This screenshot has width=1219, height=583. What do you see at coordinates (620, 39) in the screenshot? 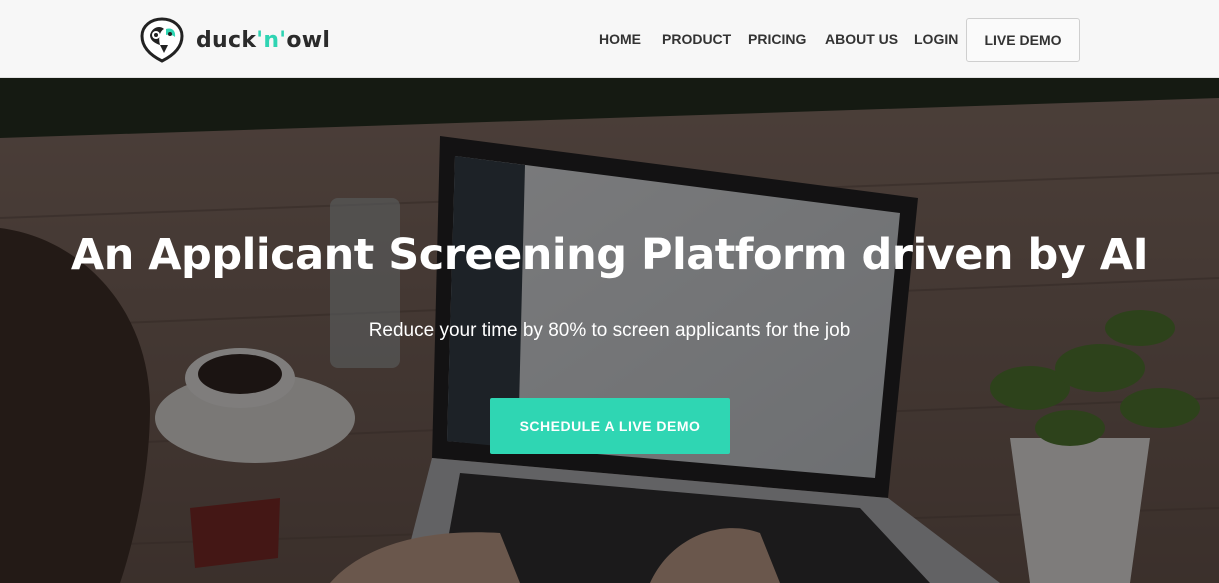
I see `nav-home: HOME` at bounding box center [620, 39].